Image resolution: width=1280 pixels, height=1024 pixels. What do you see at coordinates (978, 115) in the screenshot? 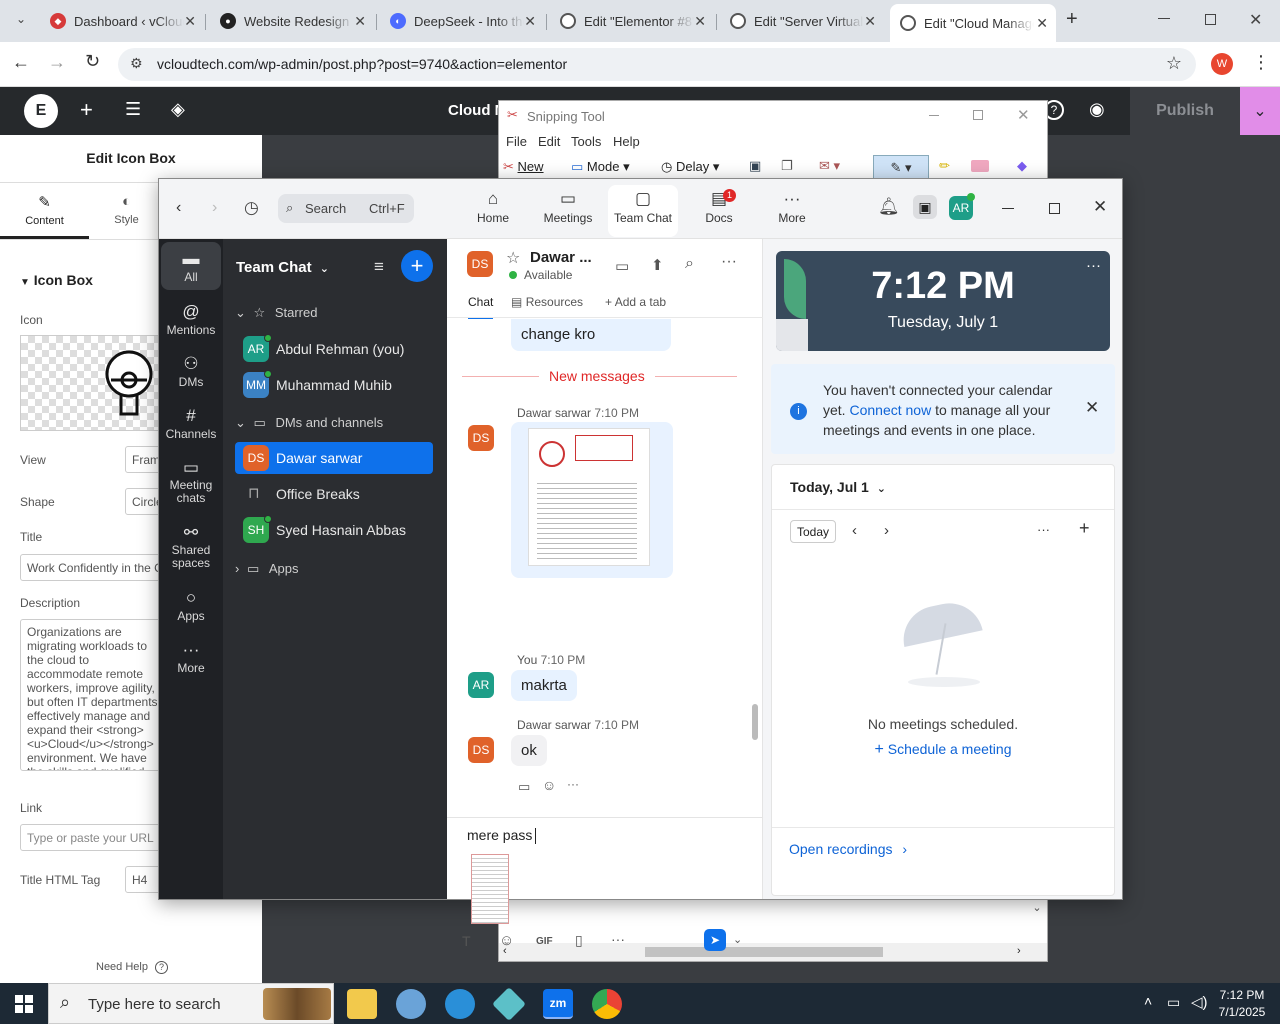
I see `maximize-icon` at bounding box center [978, 115].